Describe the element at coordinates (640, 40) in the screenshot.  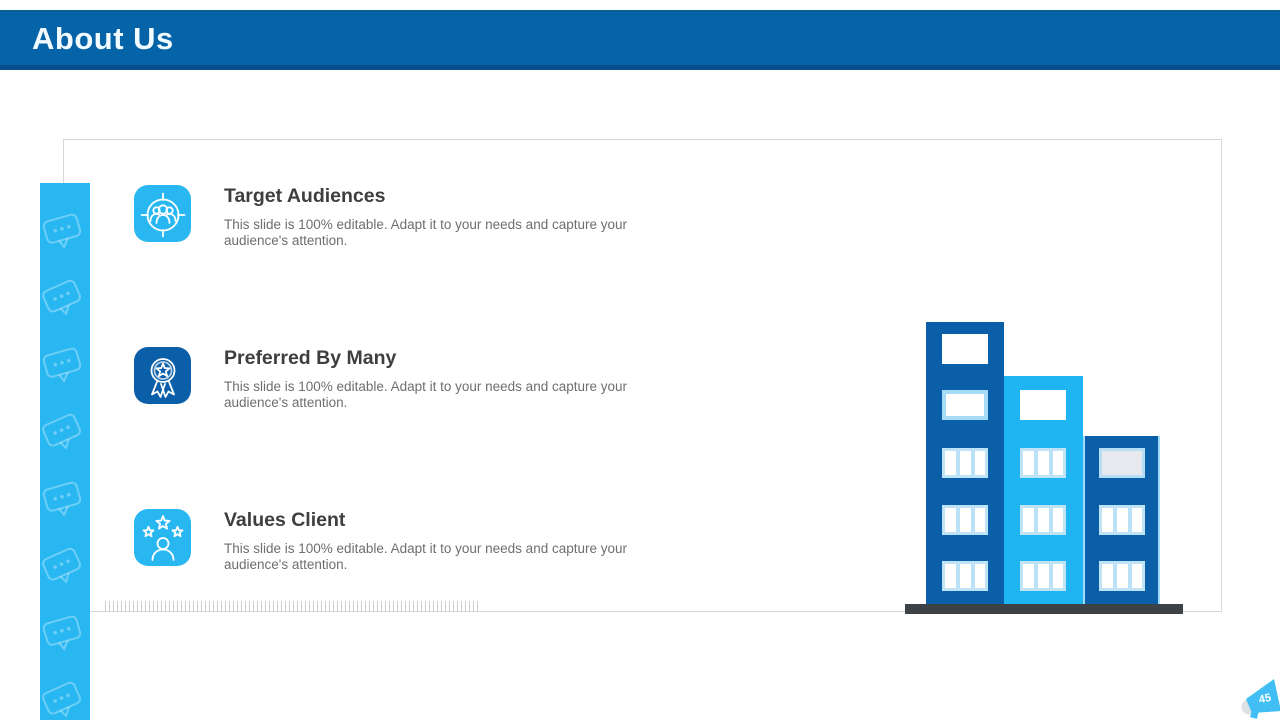
I see `slide-header: About Us` at that location.